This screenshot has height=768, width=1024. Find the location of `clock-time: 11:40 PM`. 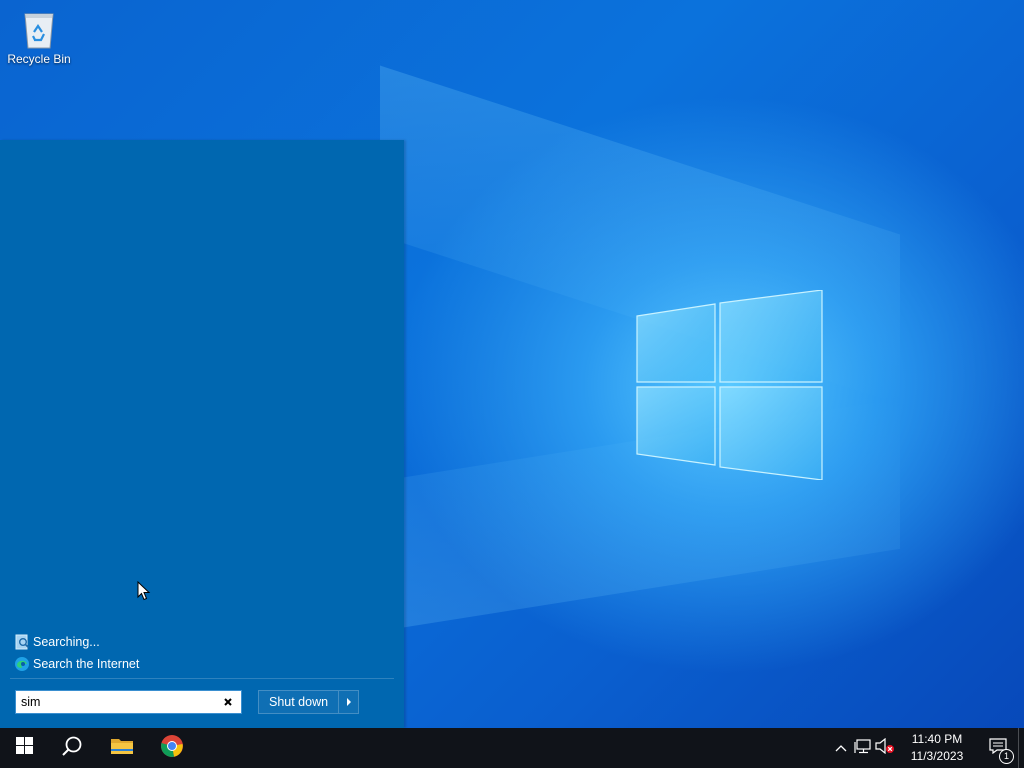

clock-time: 11:40 PM is located at coordinates (937, 739).